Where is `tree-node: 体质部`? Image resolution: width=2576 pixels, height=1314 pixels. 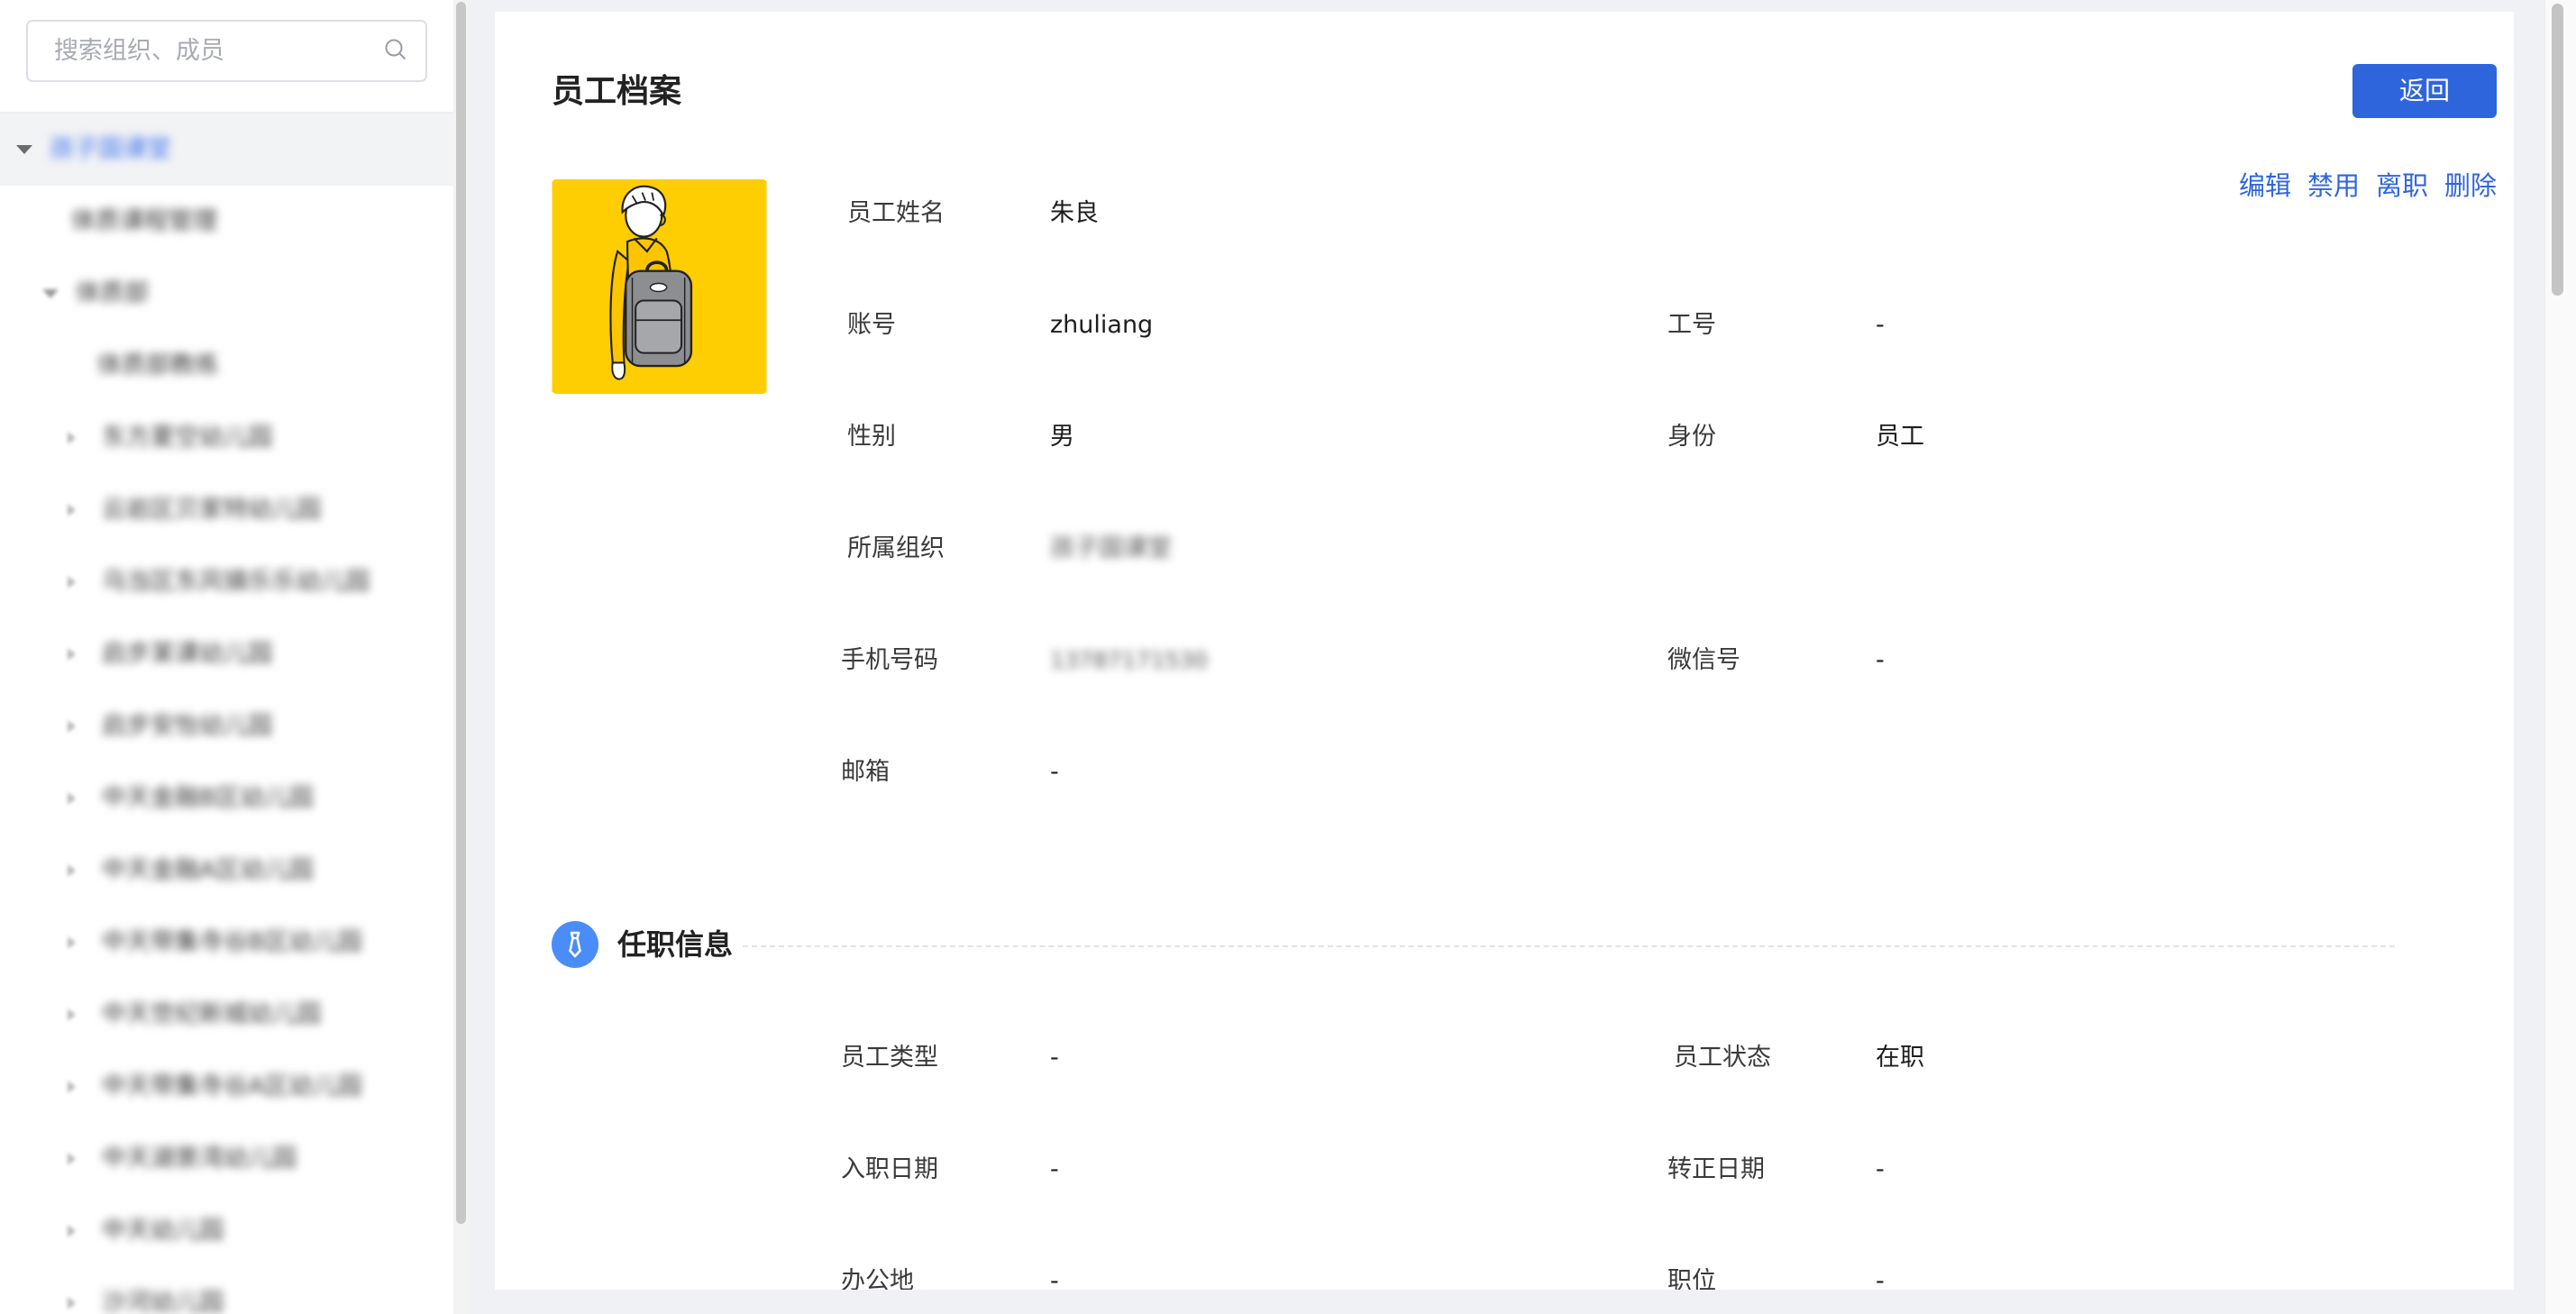
tree-node: 体质部 is located at coordinates (226, 294).